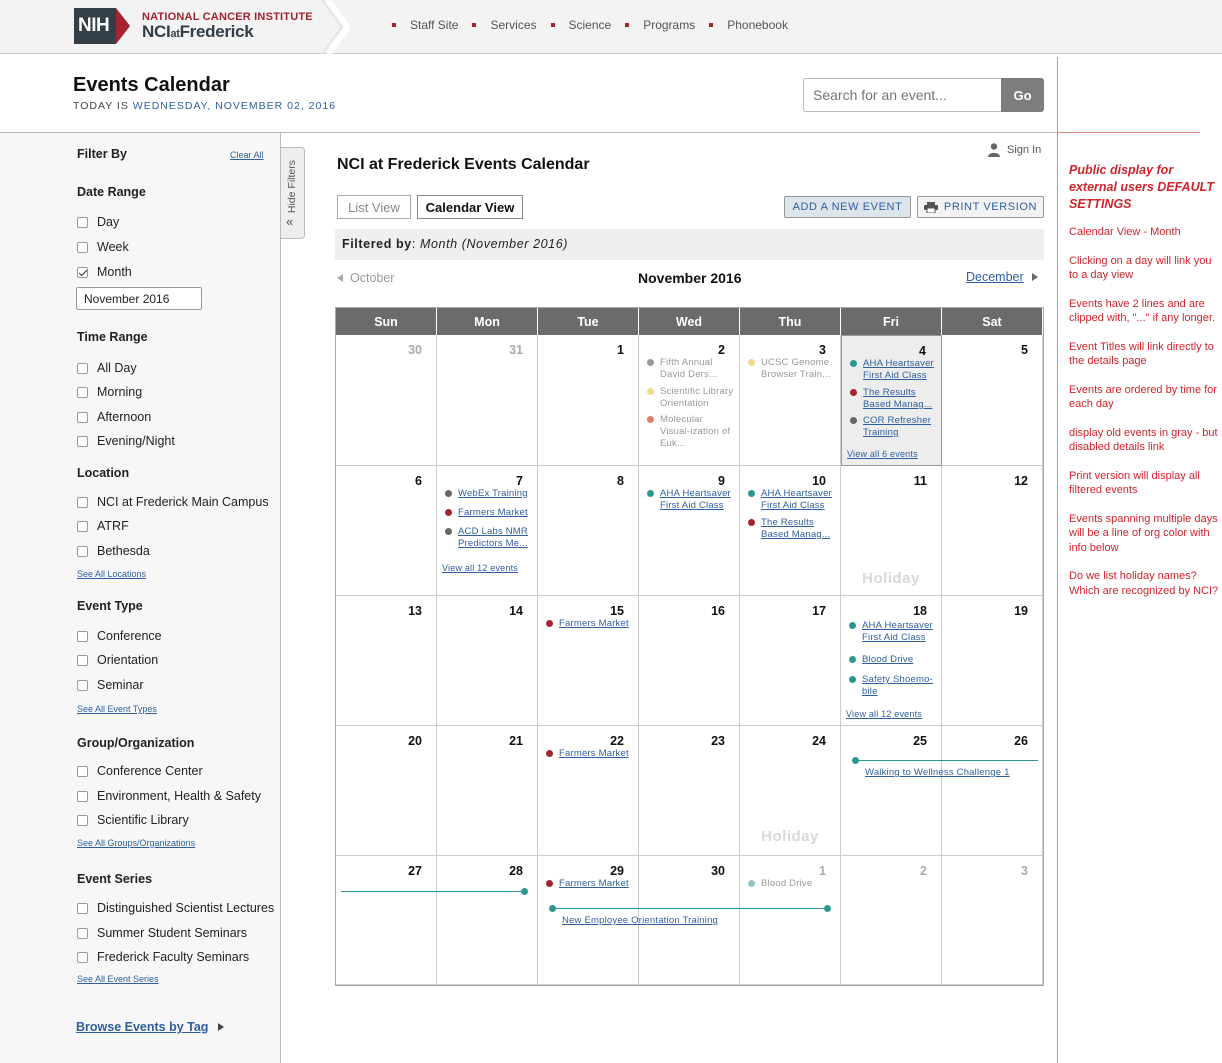 This screenshot has height=1063, width=1222. What do you see at coordinates (487, 920) in the screenshot?
I see `calendar-day-cell: 28` at bounding box center [487, 920].